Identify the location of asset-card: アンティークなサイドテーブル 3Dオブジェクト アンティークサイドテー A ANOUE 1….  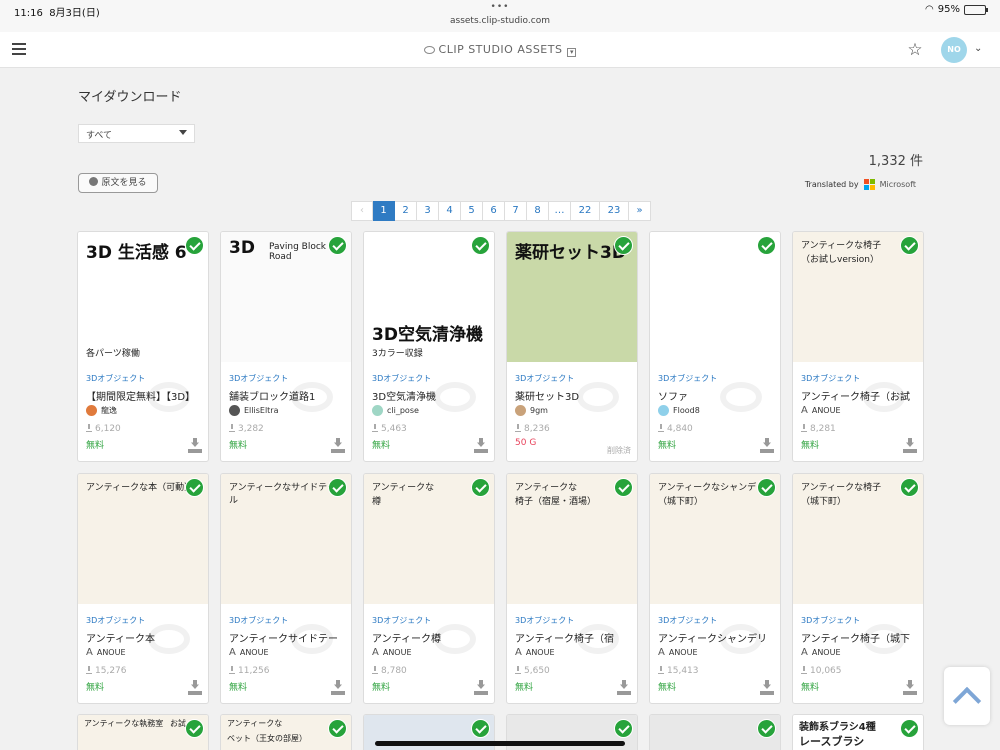
(286, 588).